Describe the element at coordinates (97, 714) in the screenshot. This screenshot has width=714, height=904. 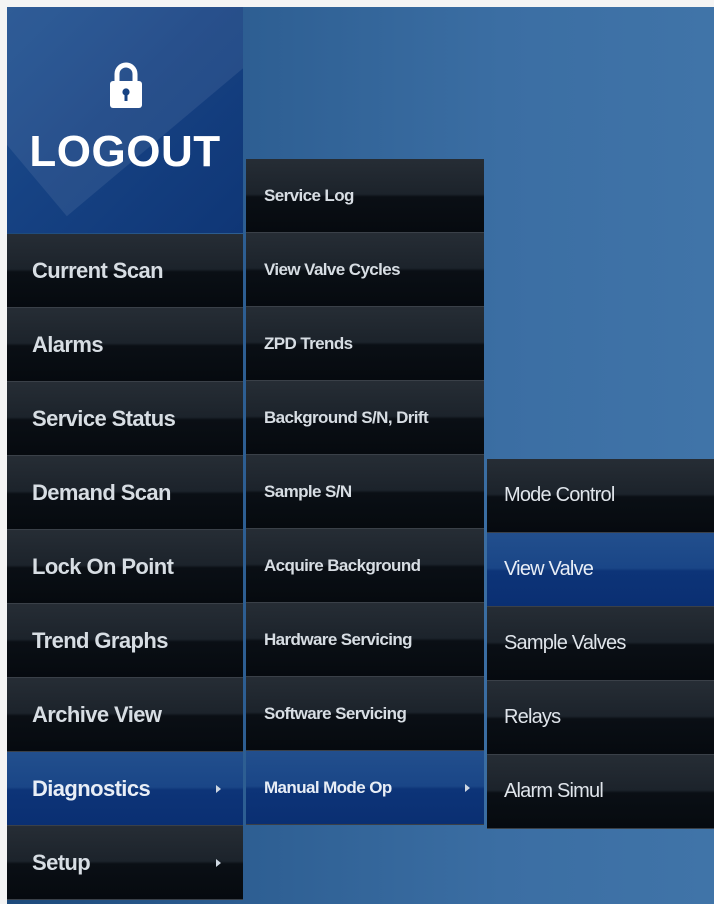
I see `menu-item-label: Archive View` at that location.